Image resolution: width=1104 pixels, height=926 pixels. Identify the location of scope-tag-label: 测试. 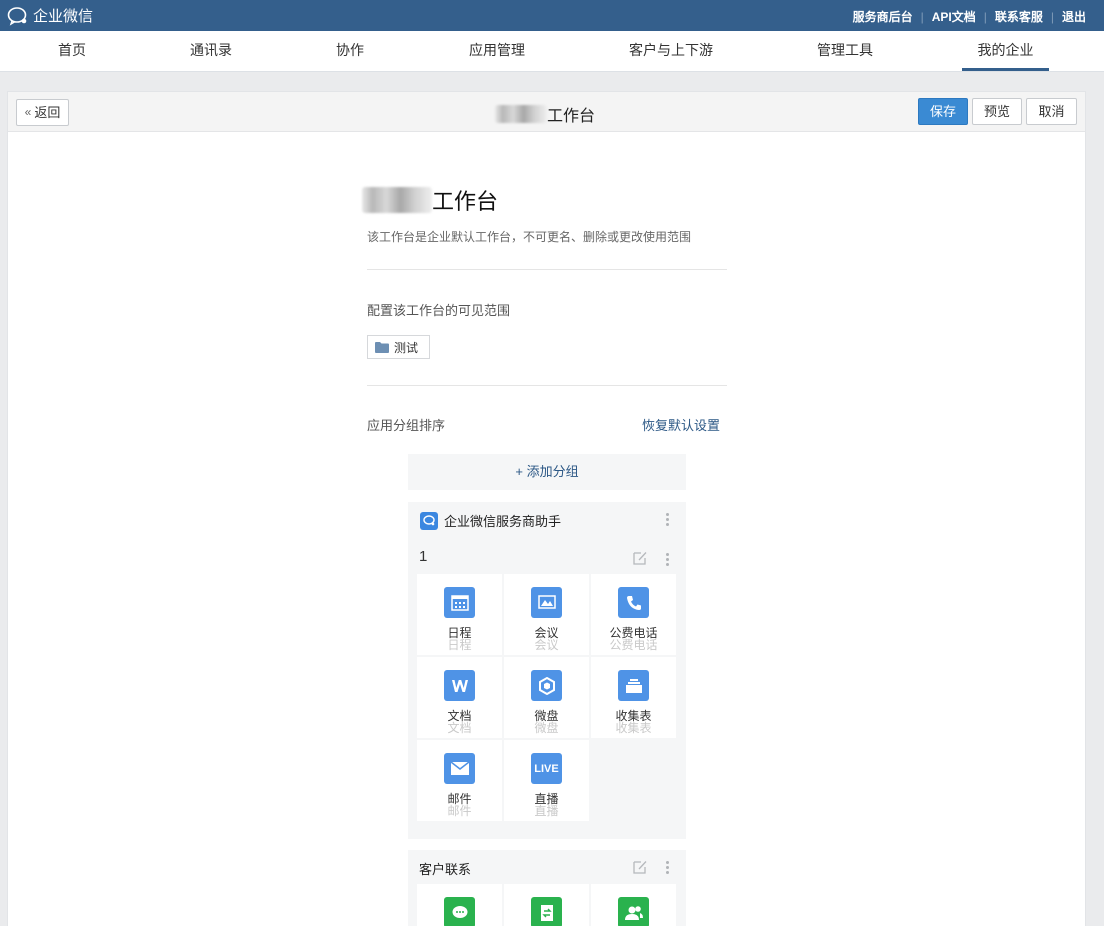
(406, 347).